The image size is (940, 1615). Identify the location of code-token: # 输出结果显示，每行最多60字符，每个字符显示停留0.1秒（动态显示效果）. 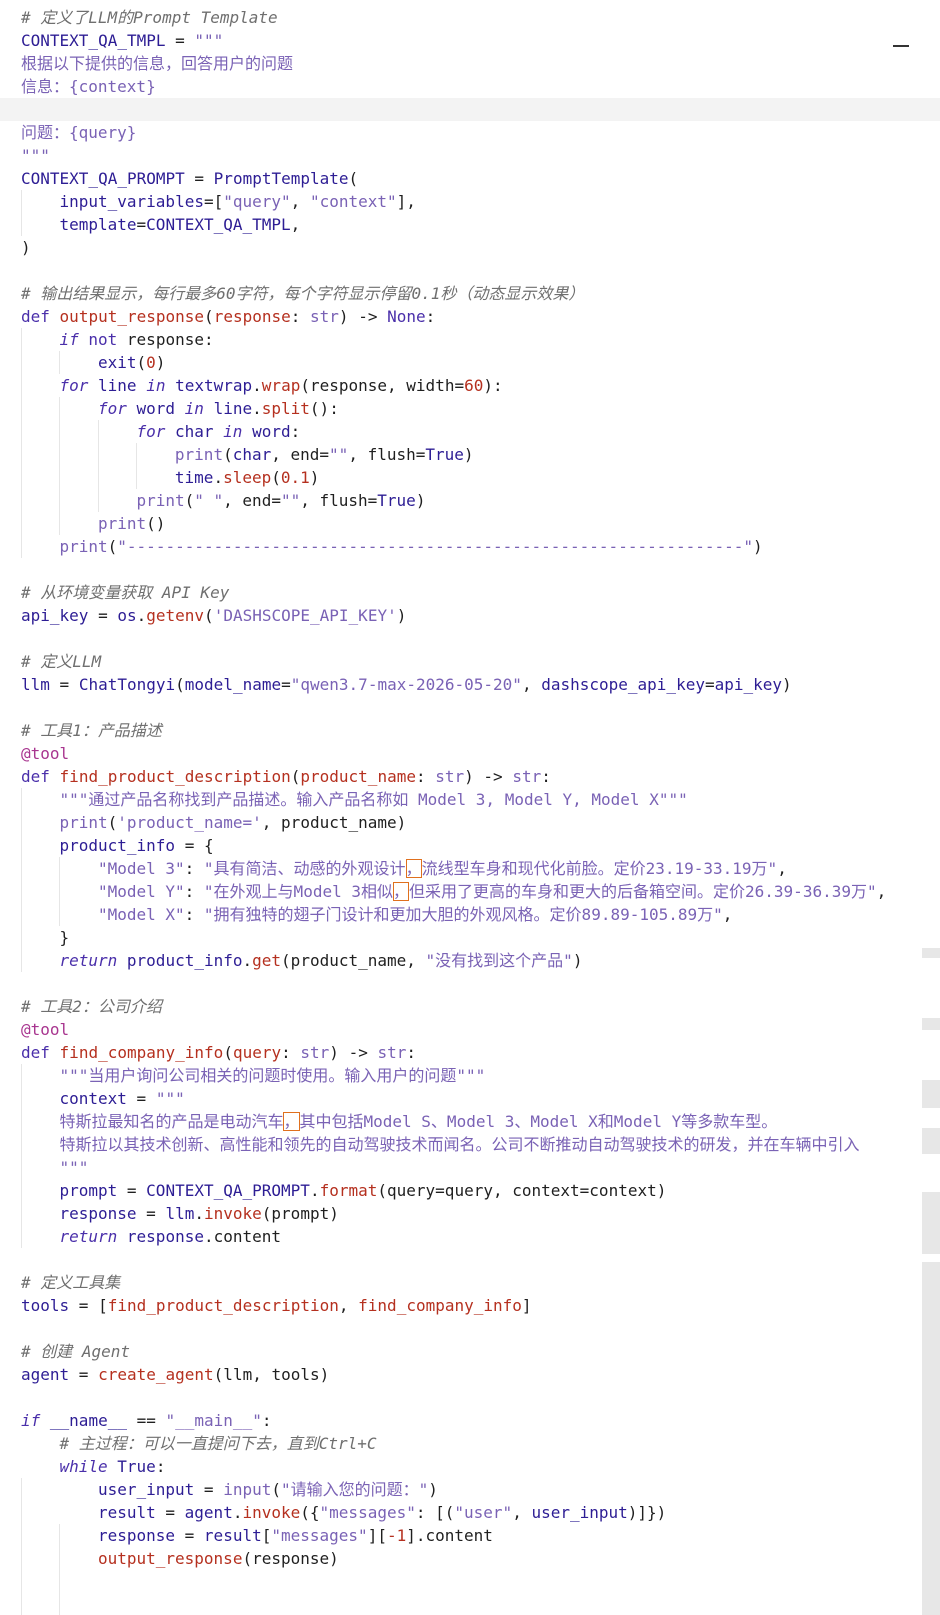
(303, 293).